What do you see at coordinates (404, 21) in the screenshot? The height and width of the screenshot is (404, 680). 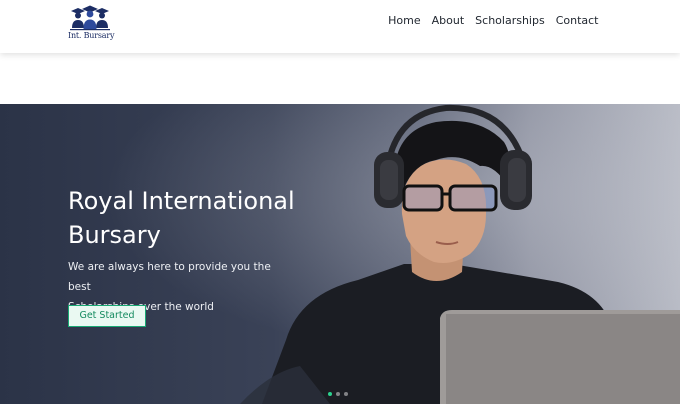 I see `nav-home: Home` at bounding box center [404, 21].